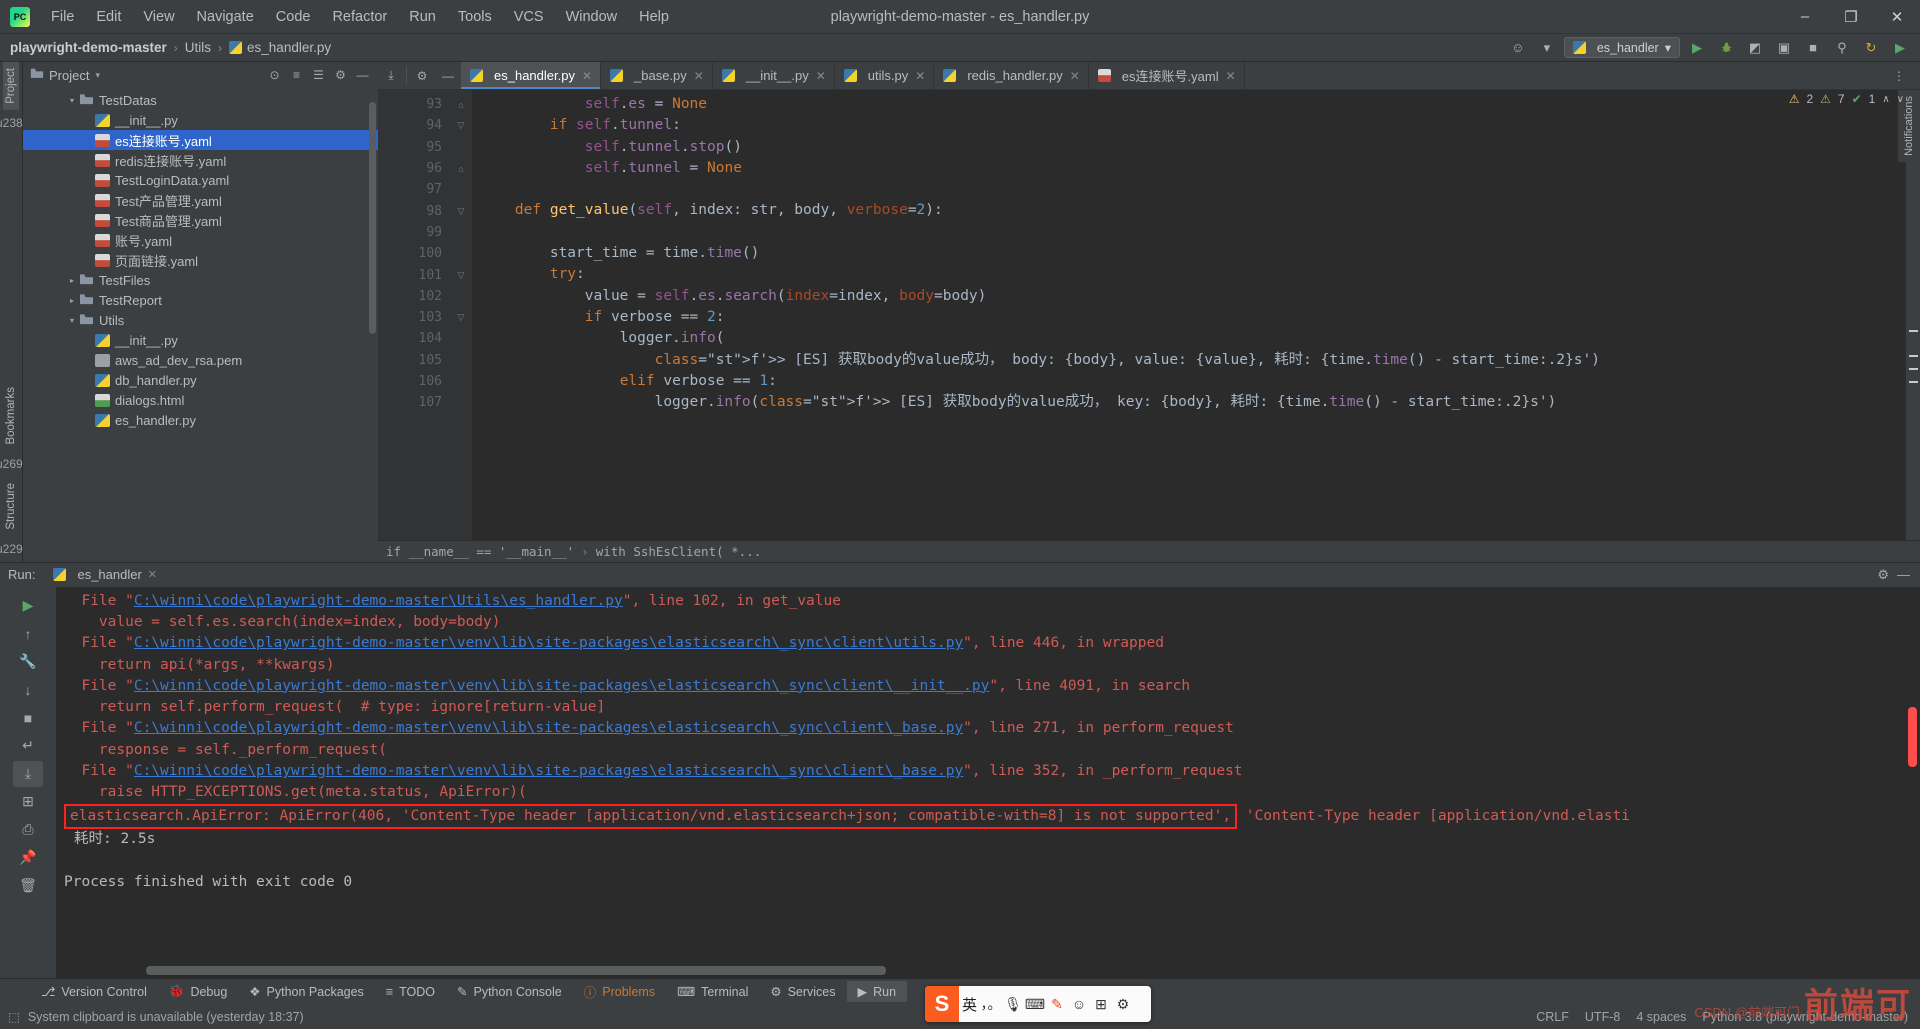 This screenshot has width=1920, height=1029. What do you see at coordinates (1883, 575) in the screenshot?
I see `run-settings-gear-icon: ⚙` at bounding box center [1883, 575].